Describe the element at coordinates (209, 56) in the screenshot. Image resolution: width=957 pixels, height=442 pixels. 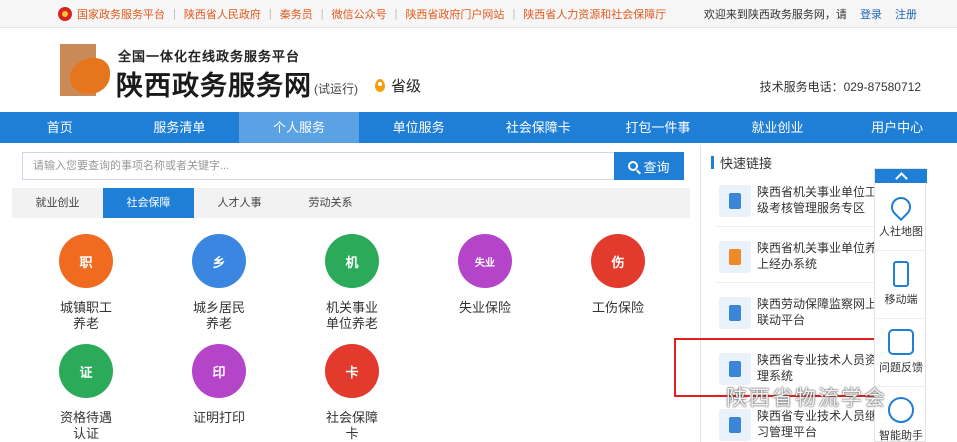
I see `site-slogan: 全国一体化在线政务服务平台` at that location.